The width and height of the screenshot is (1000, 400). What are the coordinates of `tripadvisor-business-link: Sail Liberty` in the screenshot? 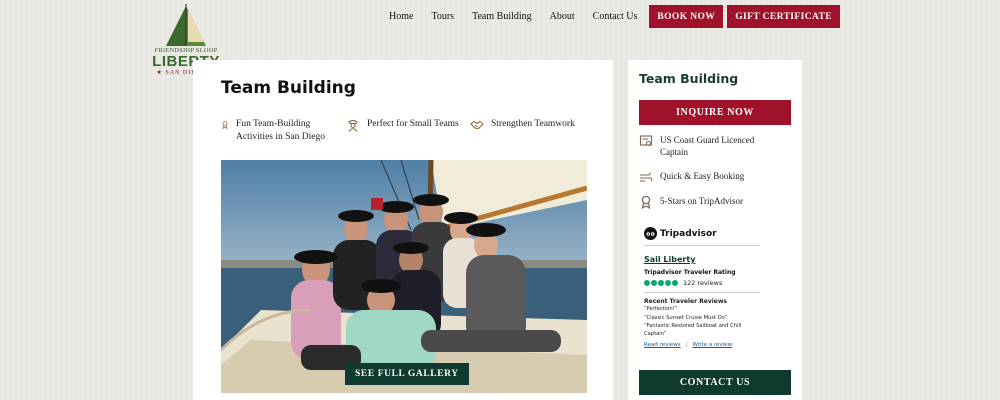 It's located at (702, 259).